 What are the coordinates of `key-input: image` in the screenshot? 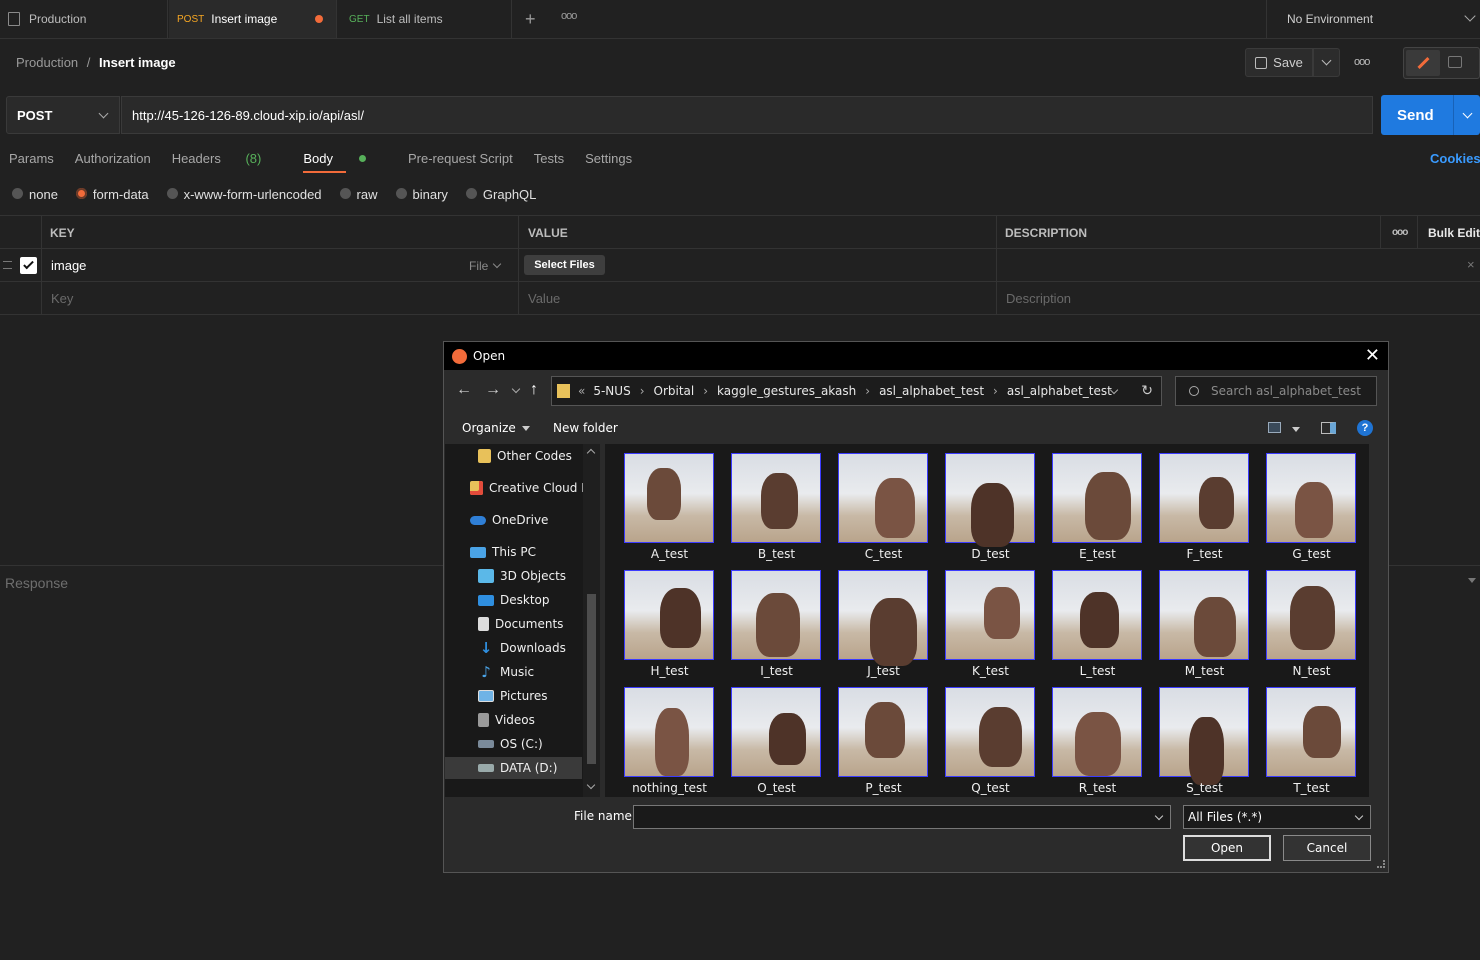 It's located at (68, 265).